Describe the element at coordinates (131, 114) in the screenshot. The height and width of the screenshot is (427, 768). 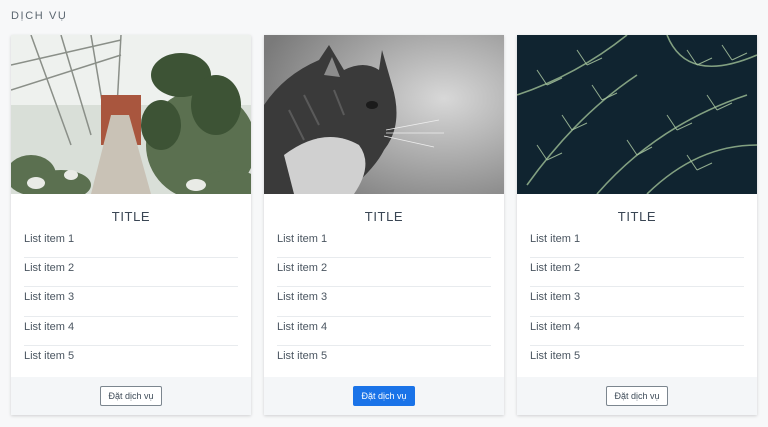
I see `greenhouse-image` at that location.